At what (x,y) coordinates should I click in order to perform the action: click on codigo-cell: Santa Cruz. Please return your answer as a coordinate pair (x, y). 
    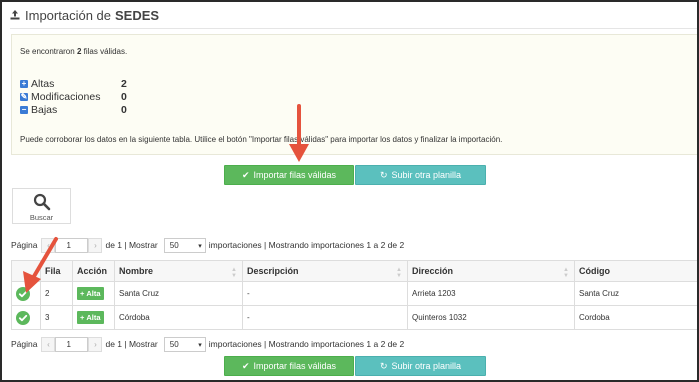
    Looking at the image, I should click on (635, 293).